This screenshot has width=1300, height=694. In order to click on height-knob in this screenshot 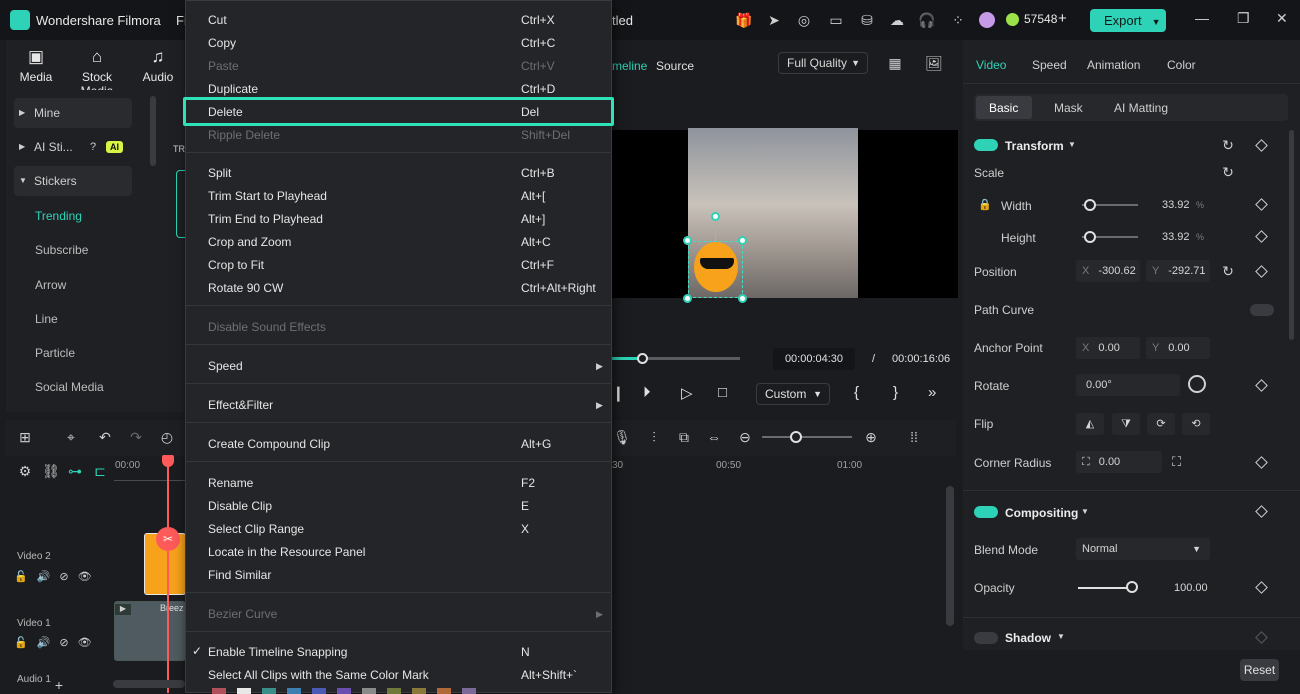, I will do `click(1090, 237)`.